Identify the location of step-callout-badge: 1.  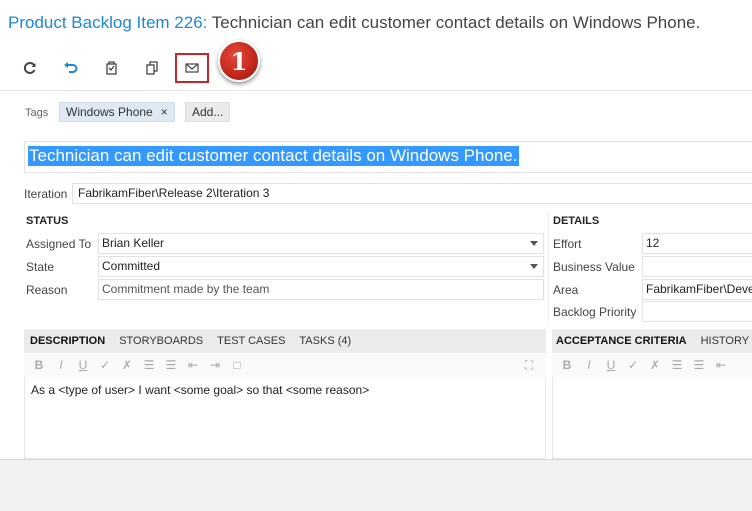
(239, 61).